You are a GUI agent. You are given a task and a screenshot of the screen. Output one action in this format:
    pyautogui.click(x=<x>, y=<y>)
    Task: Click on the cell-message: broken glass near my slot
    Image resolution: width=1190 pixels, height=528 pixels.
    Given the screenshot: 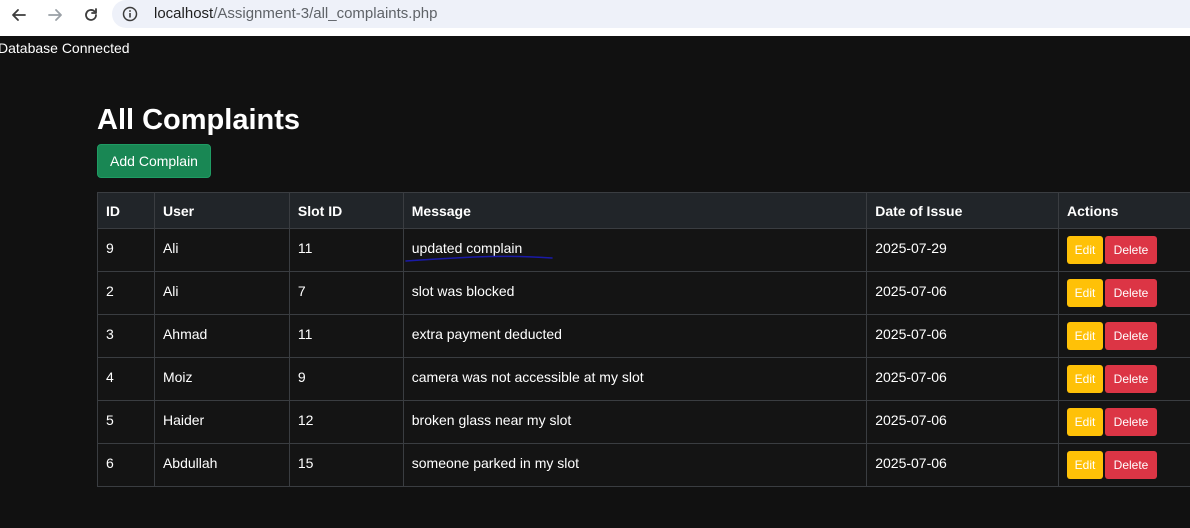 What is the action you would take?
    pyautogui.click(x=635, y=422)
    